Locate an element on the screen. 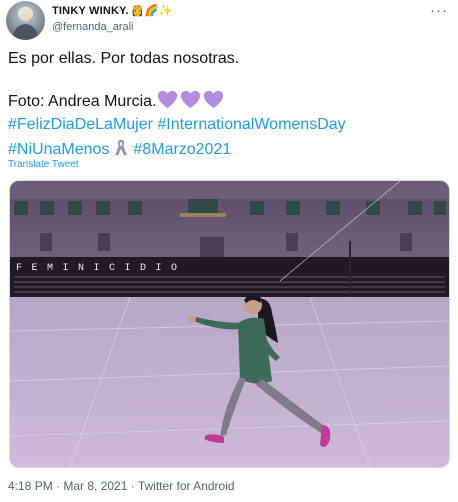  tweet-text-line-1: Es por ellas. Por todas nosotras. is located at coordinates (124, 58).